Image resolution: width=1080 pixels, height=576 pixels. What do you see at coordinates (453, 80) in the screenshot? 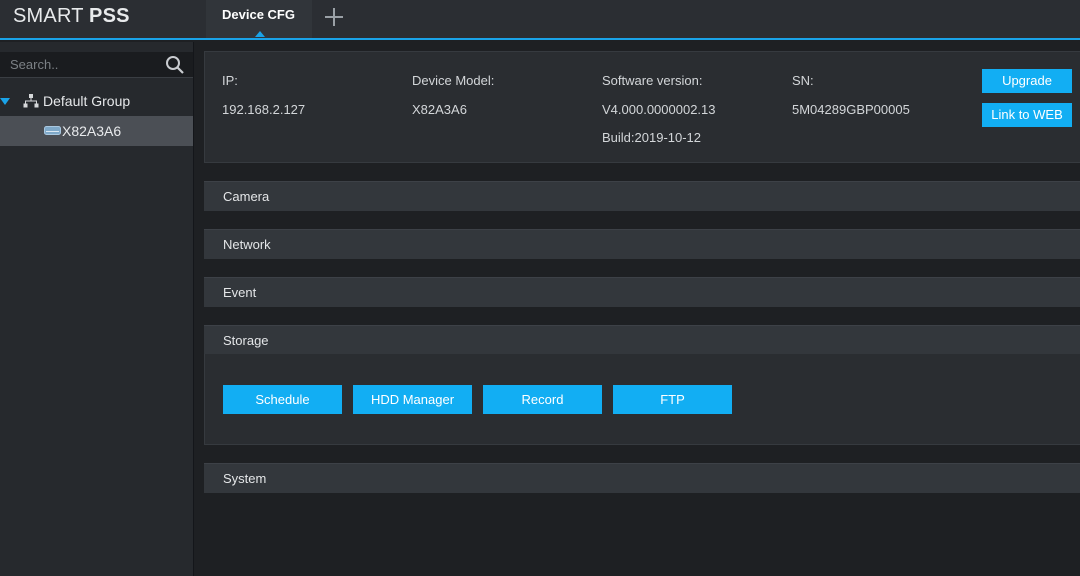
I see `model-label: Device Model:` at bounding box center [453, 80].